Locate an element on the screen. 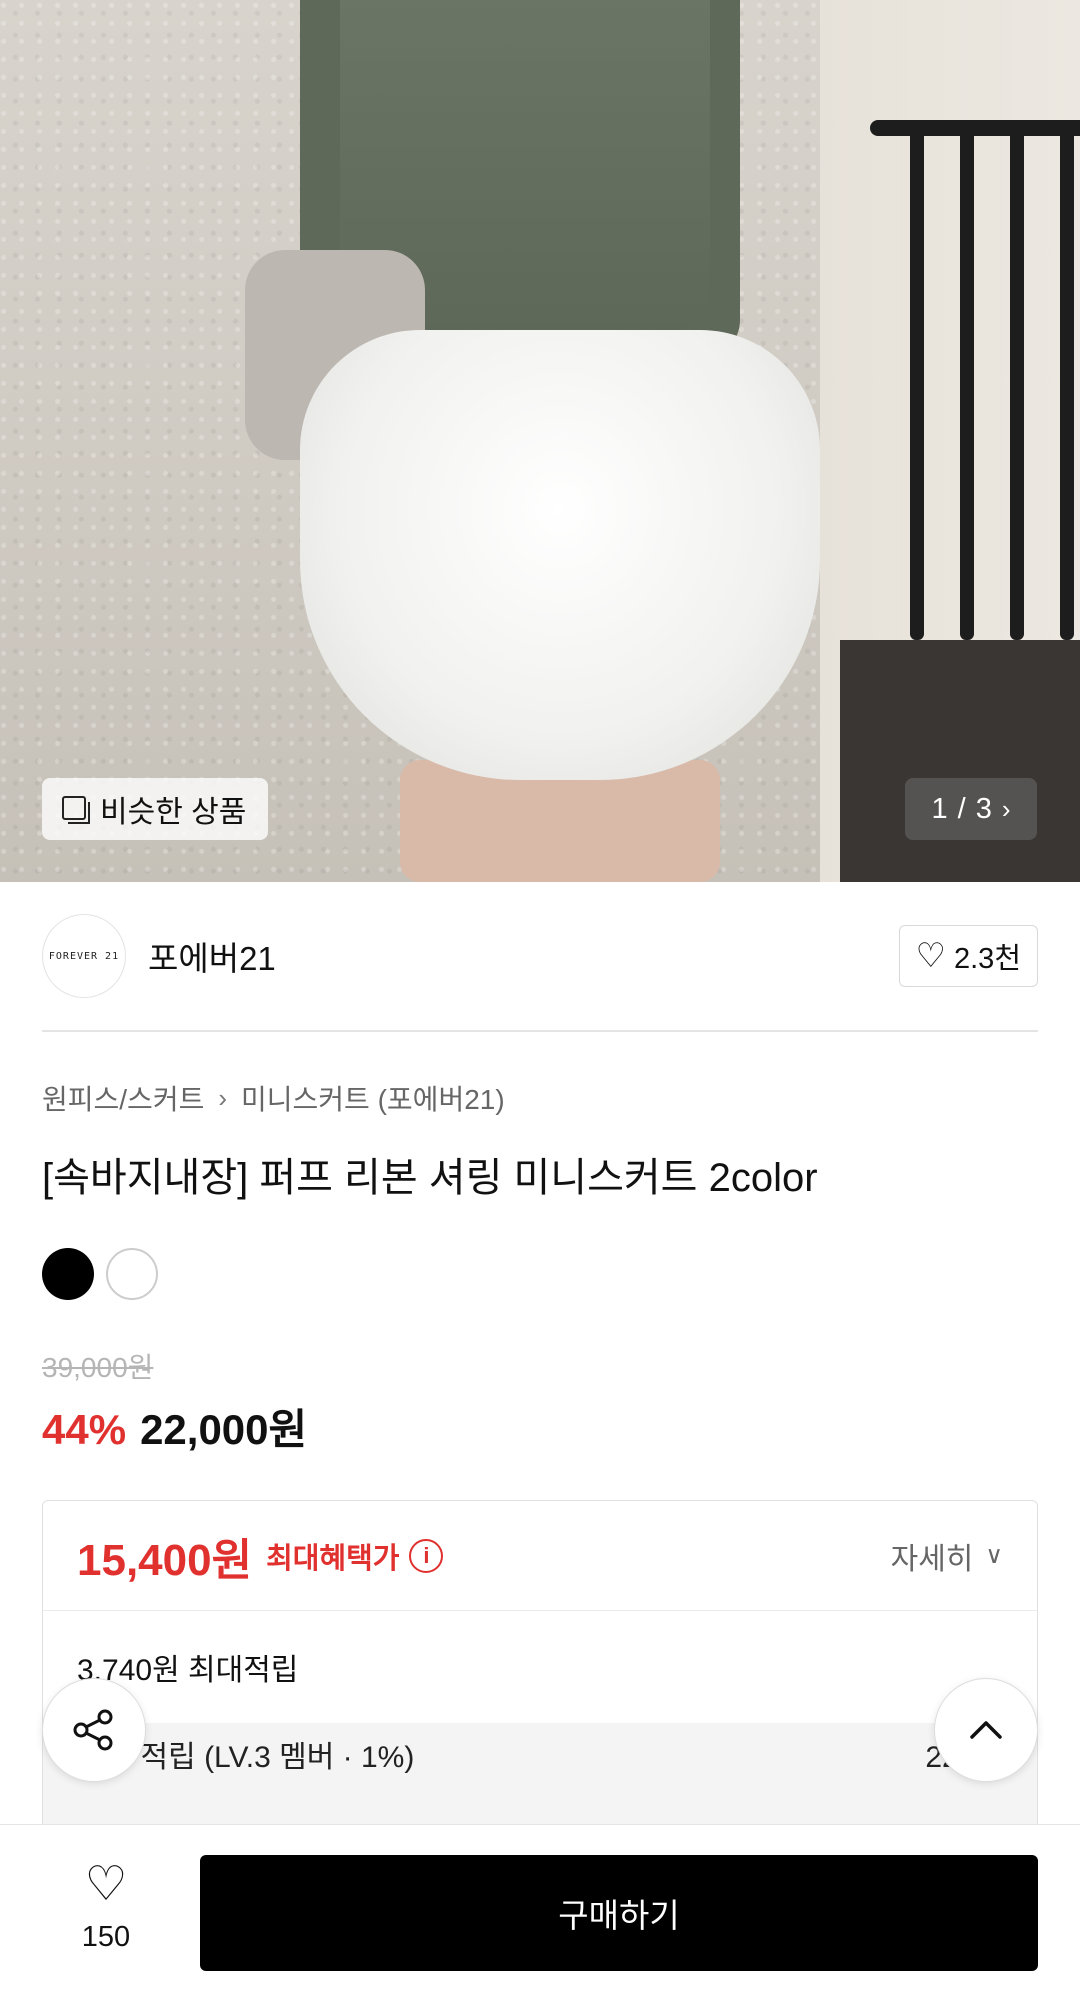 The height and width of the screenshot is (2003, 1080). color-swatch-black is located at coordinates (68, 1274).